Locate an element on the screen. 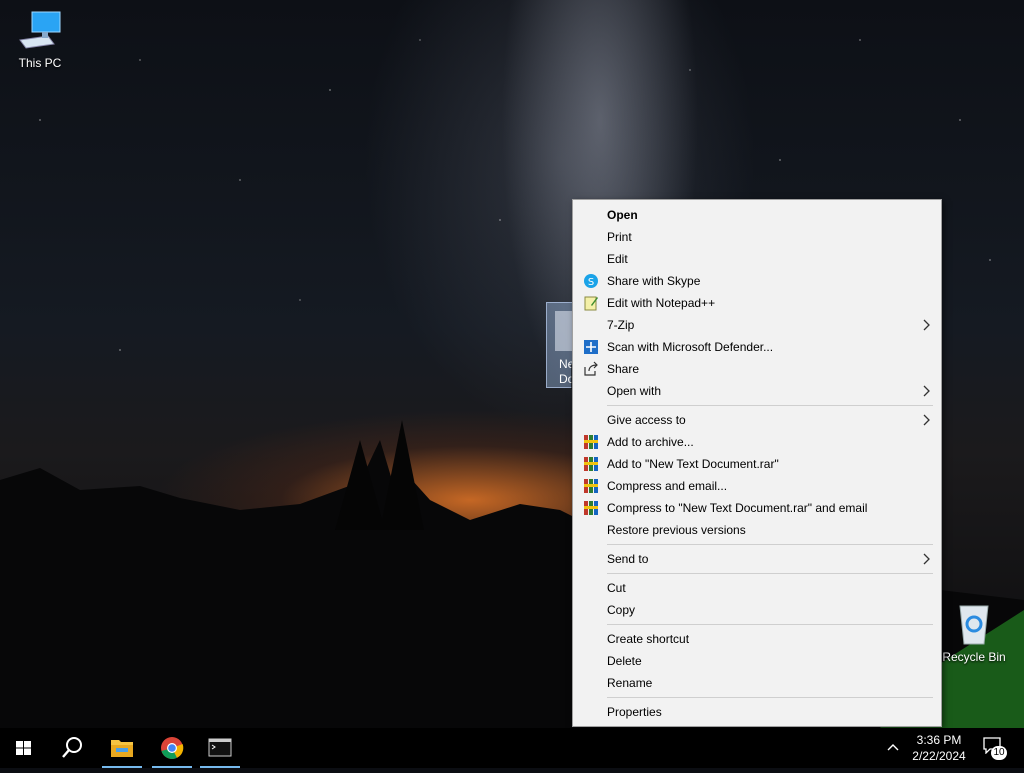  menu-item-send-to: Send to is located at coordinates (757, 559).